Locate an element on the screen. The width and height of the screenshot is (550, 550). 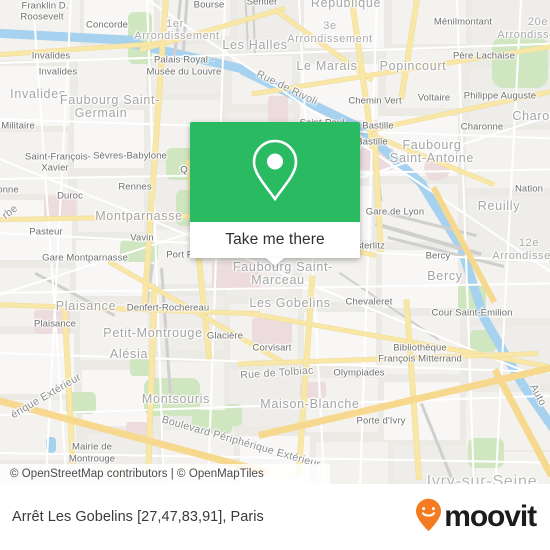
map-popup-card: Take me there is located at coordinates (275, 194).